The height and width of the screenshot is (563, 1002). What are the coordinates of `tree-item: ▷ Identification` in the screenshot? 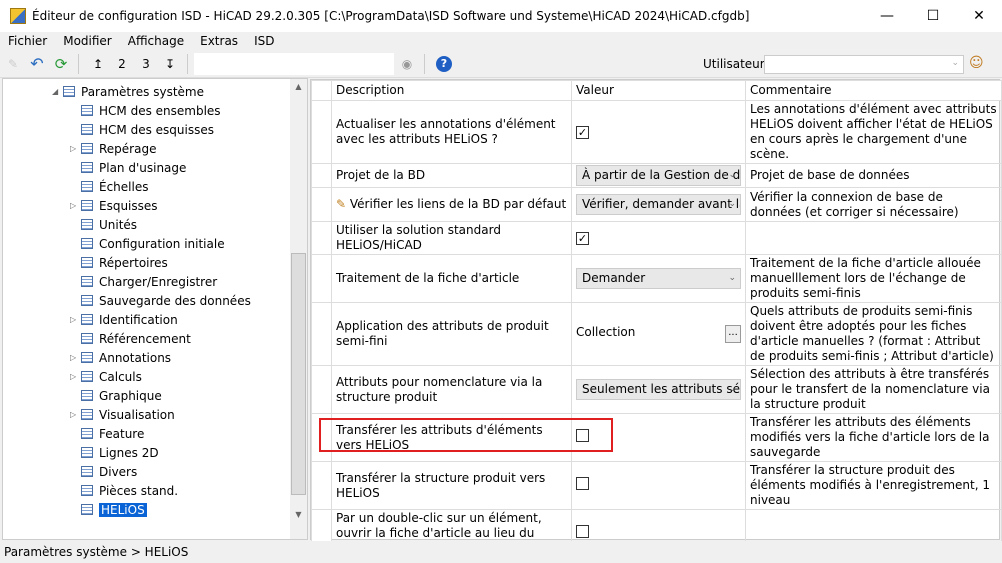 It's located at (124, 319).